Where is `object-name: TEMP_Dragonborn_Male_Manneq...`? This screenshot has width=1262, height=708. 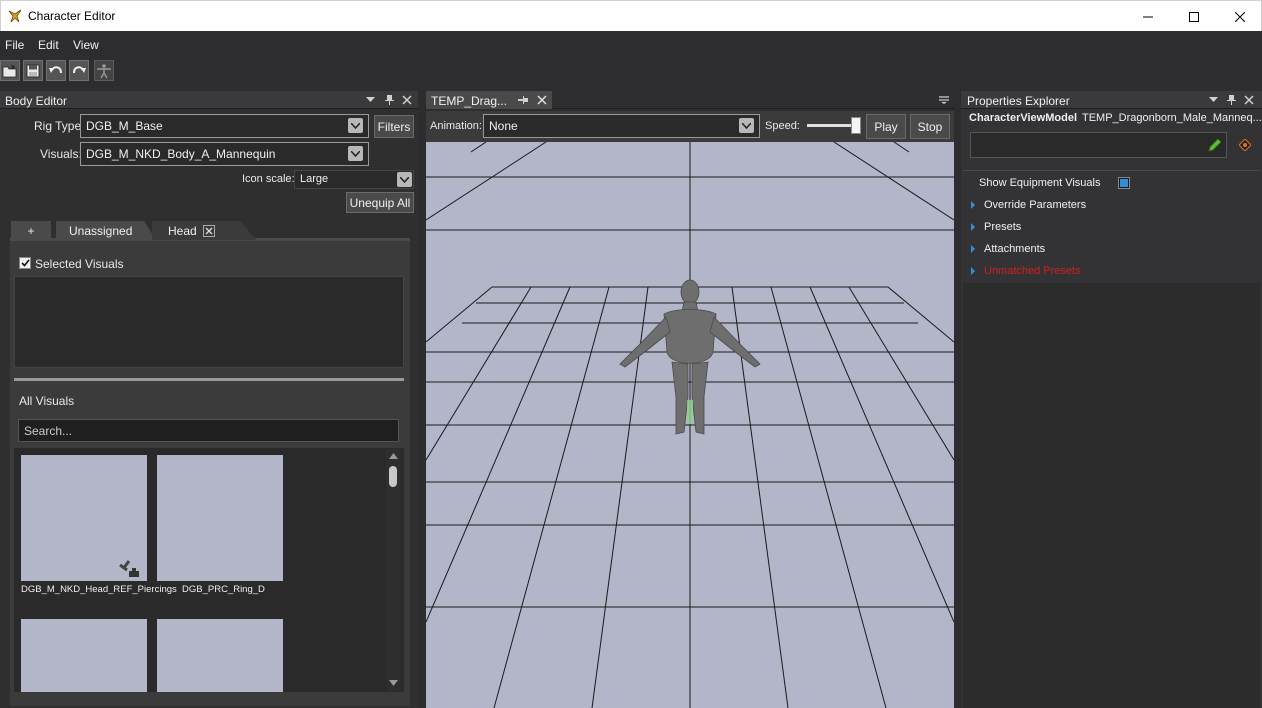 object-name: TEMP_Dragonborn_Male_Manneq... is located at coordinates (1172, 118).